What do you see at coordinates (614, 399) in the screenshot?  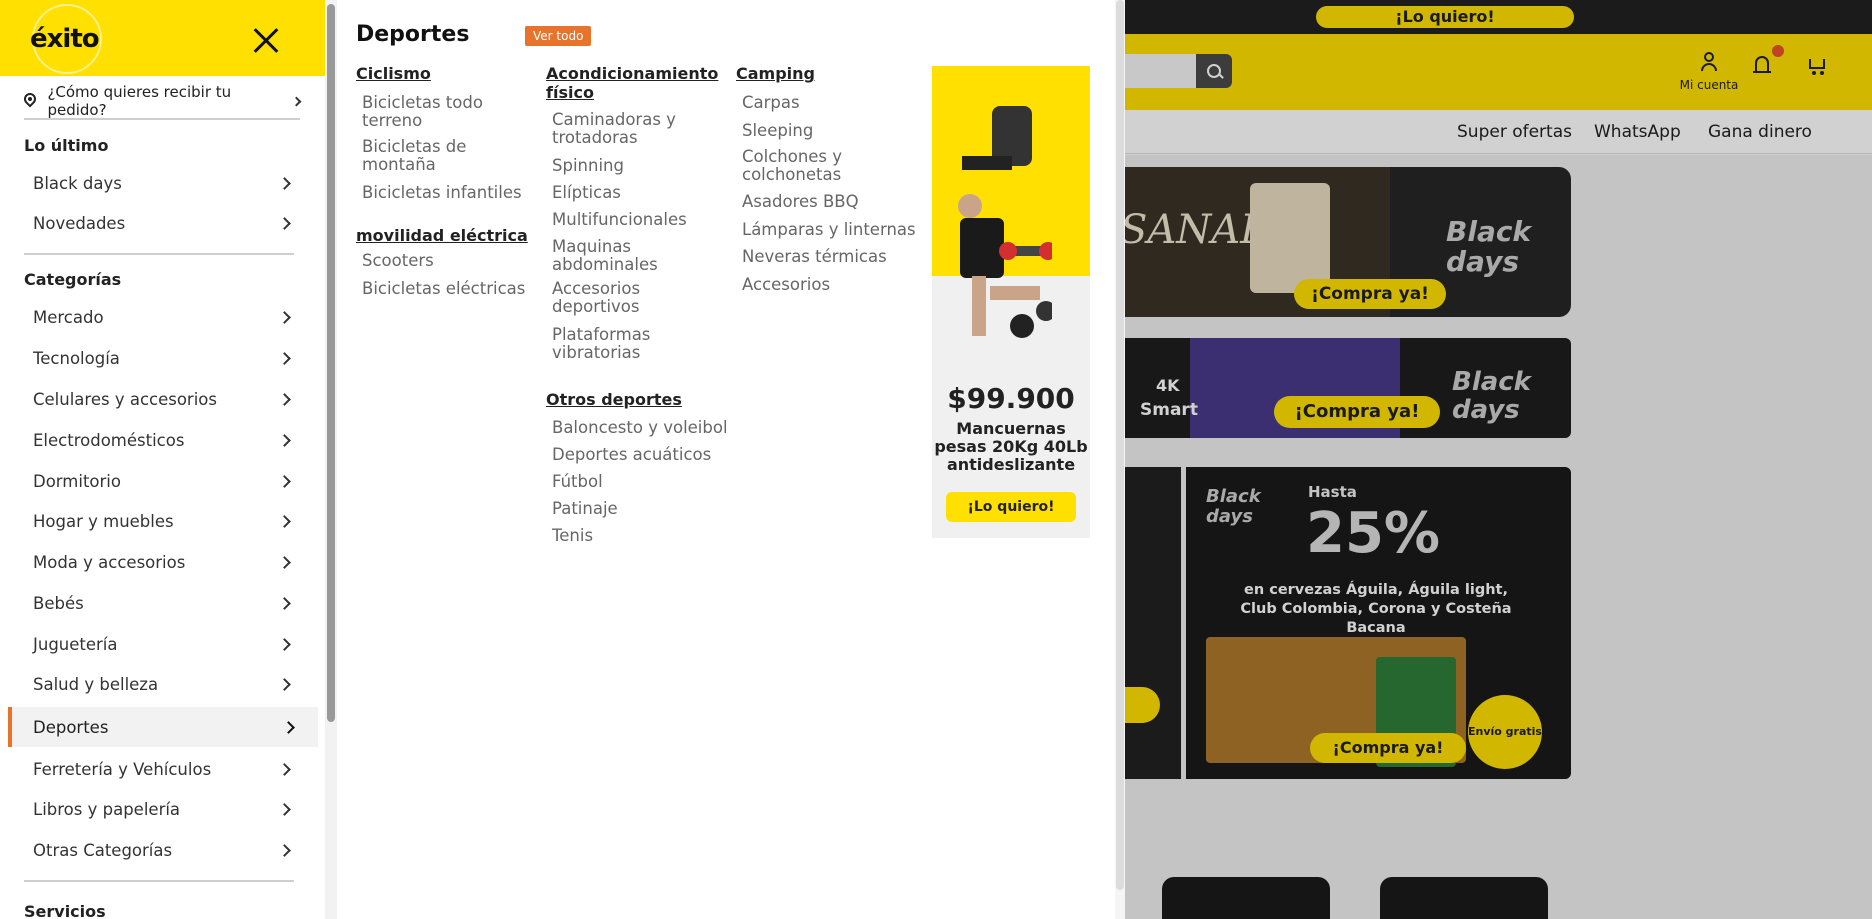 I see `subcategory-head-otros-deportes: Otros deportes` at bounding box center [614, 399].